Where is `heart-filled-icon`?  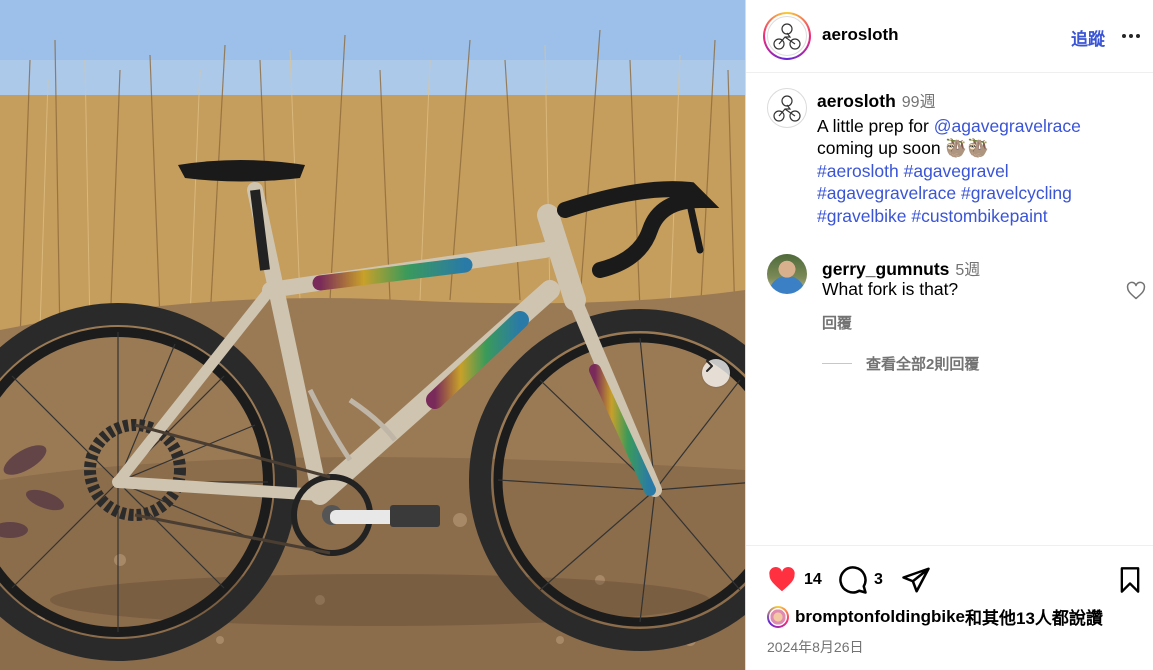
heart-filled-icon is located at coordinates (782, 579).